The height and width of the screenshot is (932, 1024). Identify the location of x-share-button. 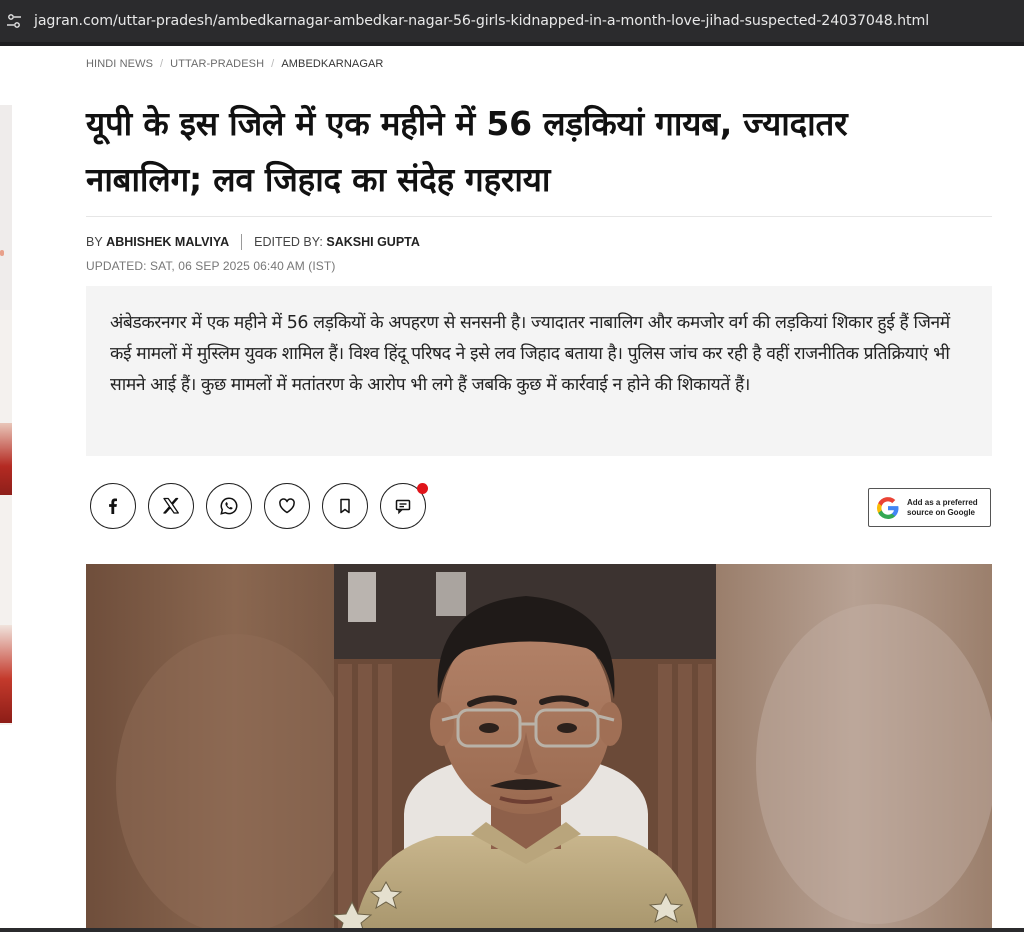
(171, 506).